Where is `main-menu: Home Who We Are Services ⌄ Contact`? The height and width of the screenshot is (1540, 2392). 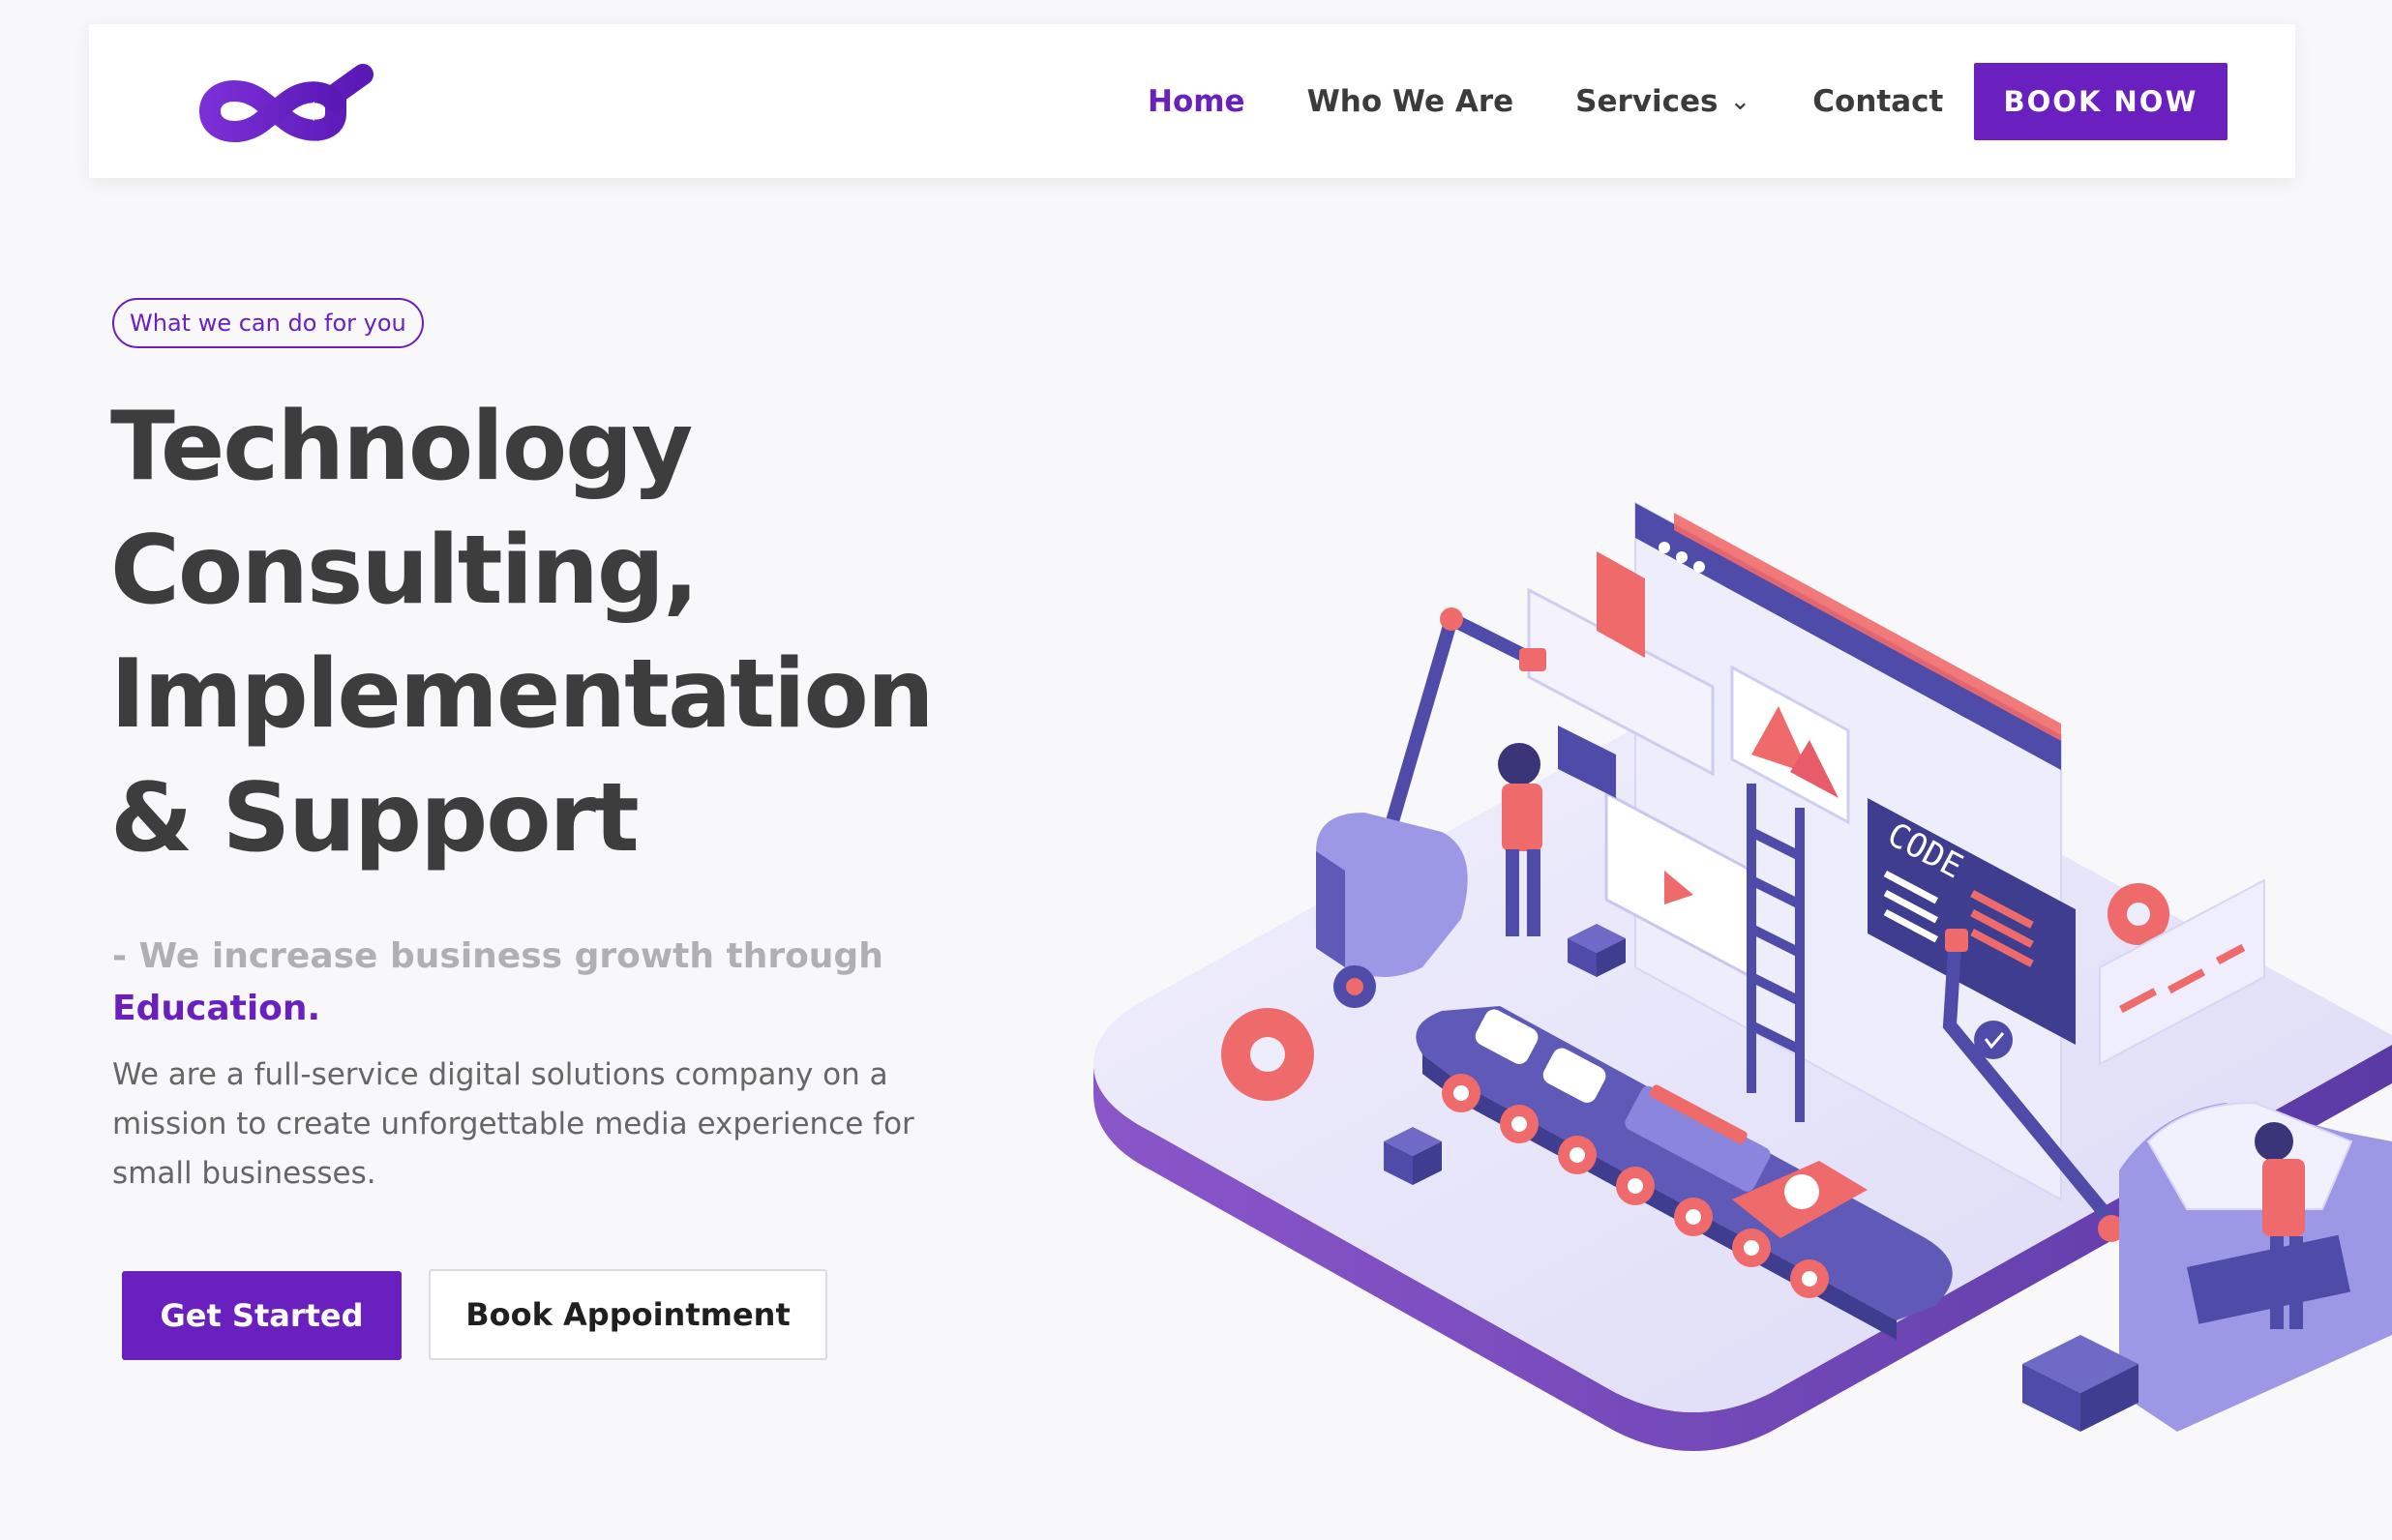 main-menu: Home Who We Are Services ⌄ Contact is located at coordinates (1576, 101).